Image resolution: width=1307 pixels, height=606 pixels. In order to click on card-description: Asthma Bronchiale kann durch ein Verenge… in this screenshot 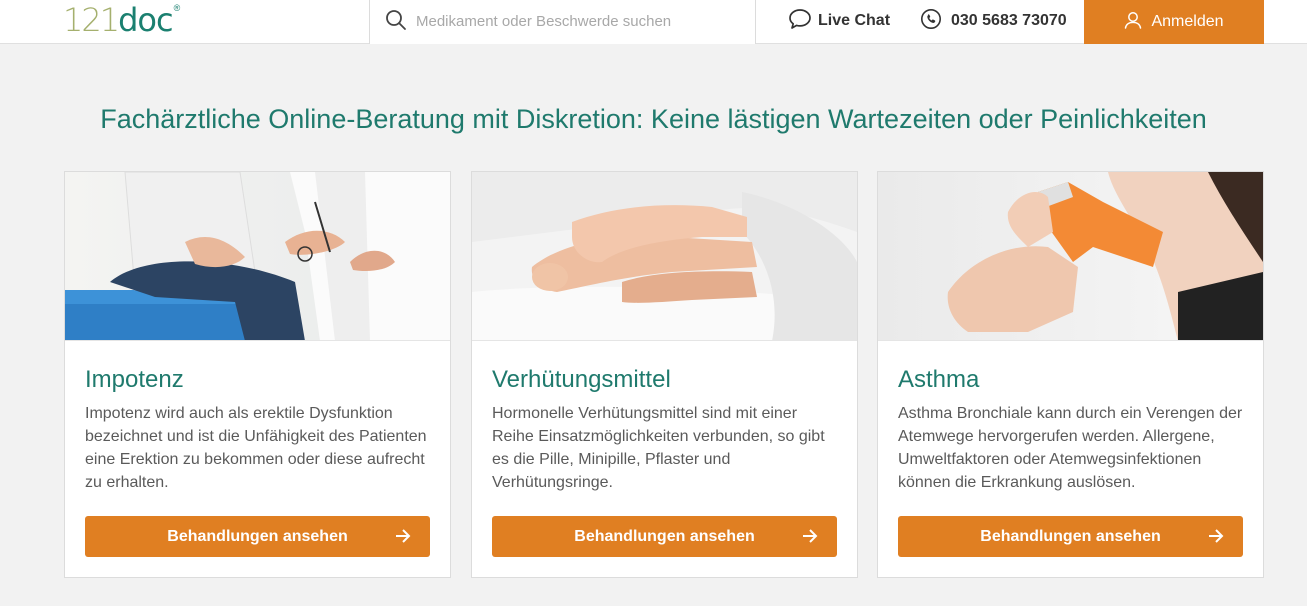, I will do `click(1070, 448)`.